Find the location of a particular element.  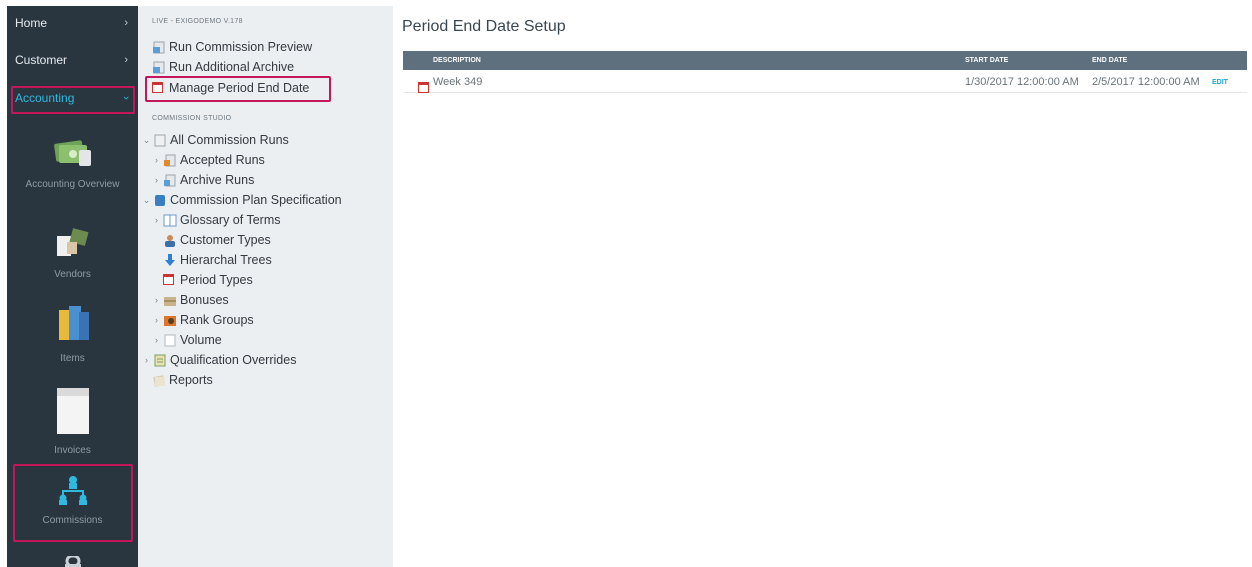

module-items: Items is located at coordinates (72, 333).